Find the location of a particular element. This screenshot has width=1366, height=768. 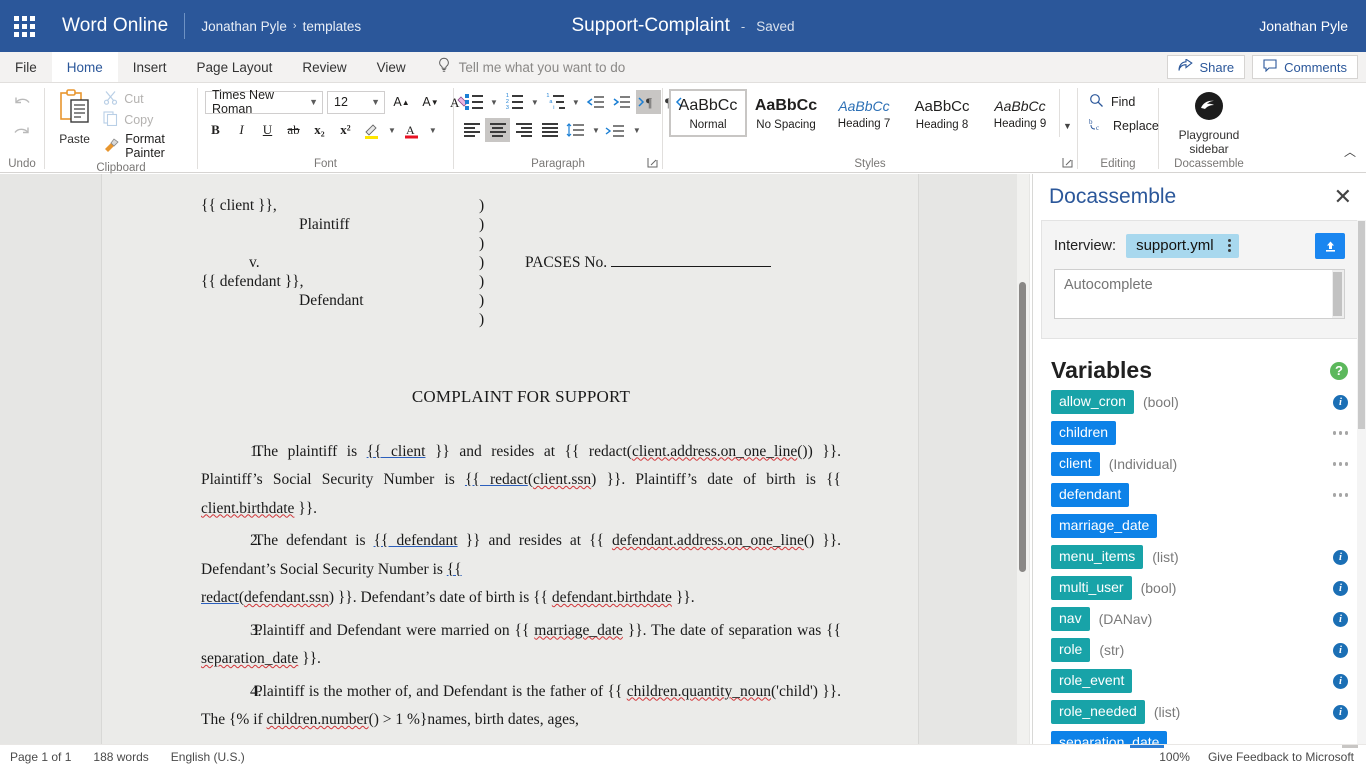

document-title: Support-Complaint is located at coordinates (650, 26).